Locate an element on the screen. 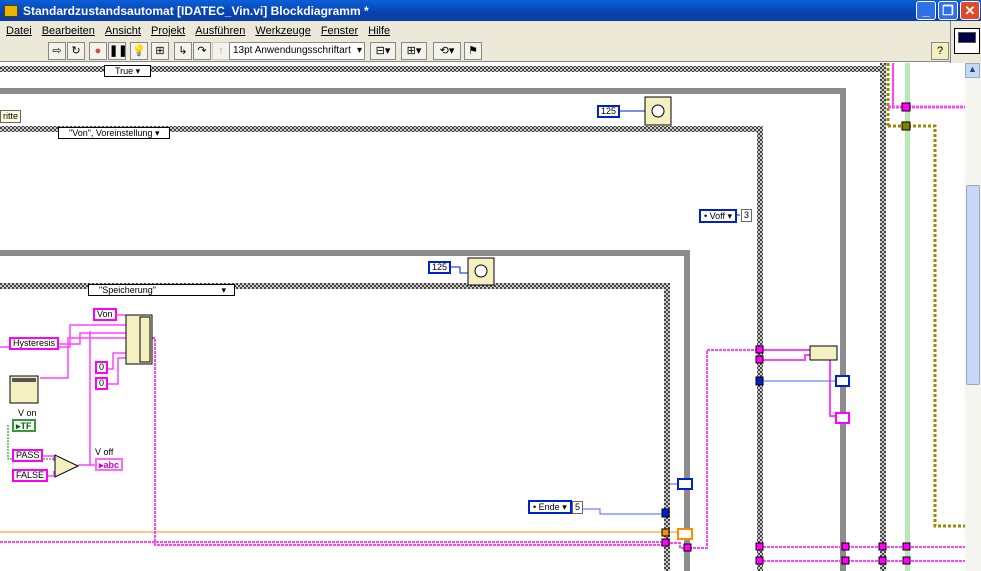 The height and width of the screenshot is (571, 981). enum-constant-voff: • Voff ▾ is located at coordinates (718, 216).